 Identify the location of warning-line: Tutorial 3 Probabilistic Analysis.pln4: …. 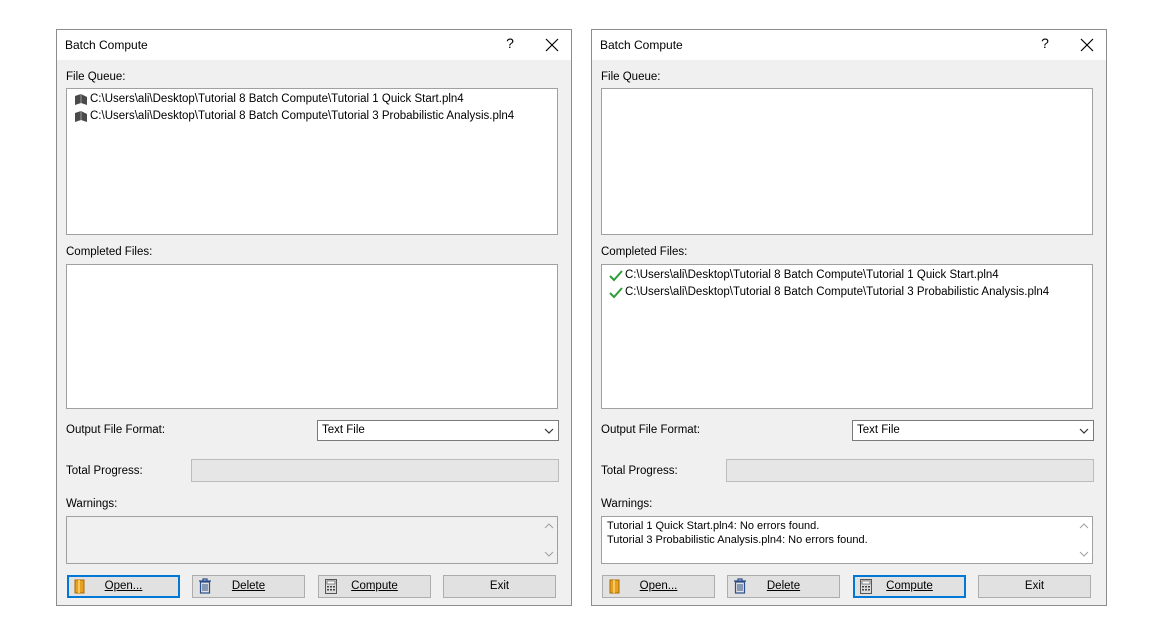
(737, 539).